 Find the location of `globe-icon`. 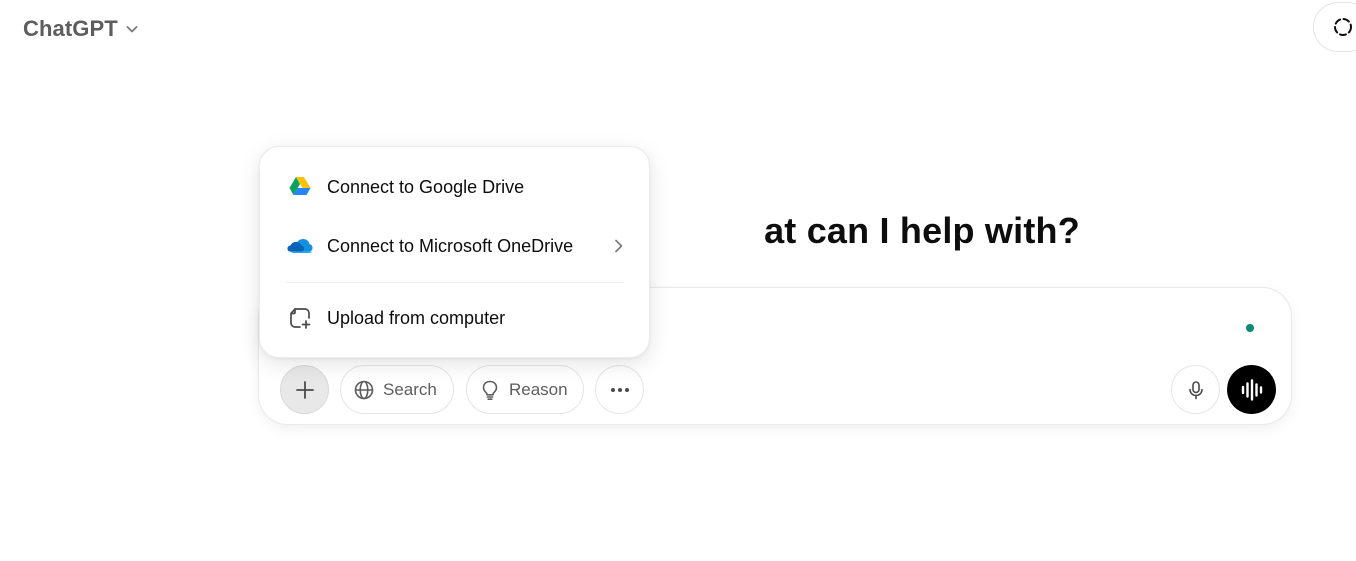

globe-icon is located at coordinates (364, 389).